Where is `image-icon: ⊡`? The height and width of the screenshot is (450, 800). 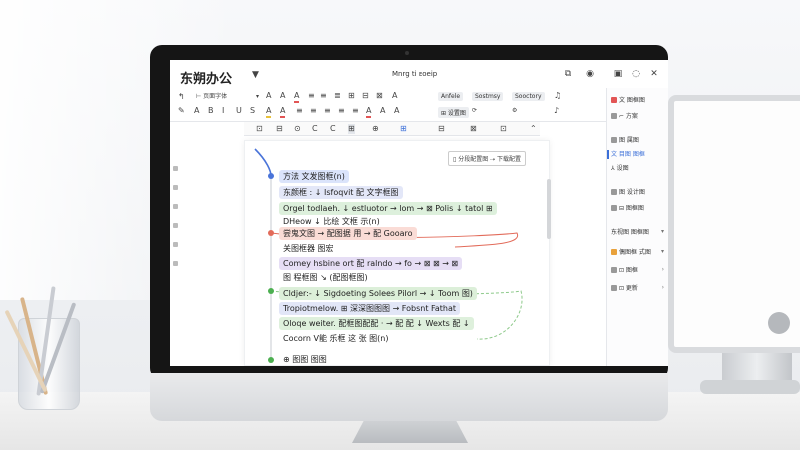
image-icon: ⊡ is located at coordinates (503, 129).